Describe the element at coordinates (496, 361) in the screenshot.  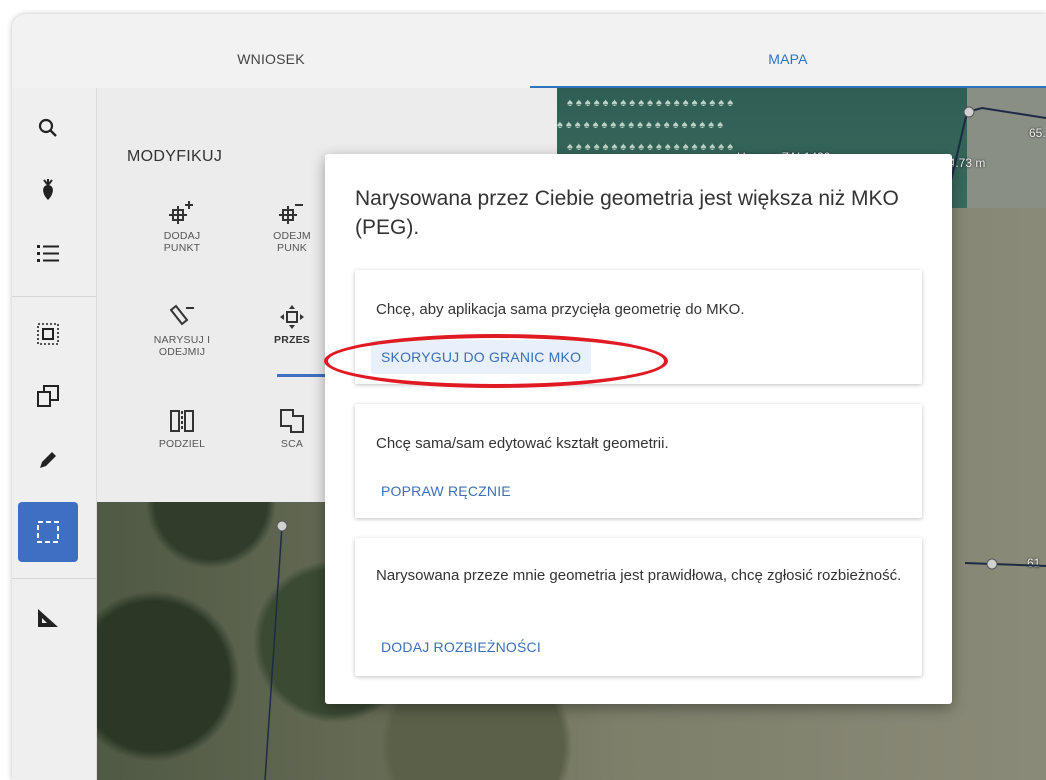
I see `highlight-ring` at that location.